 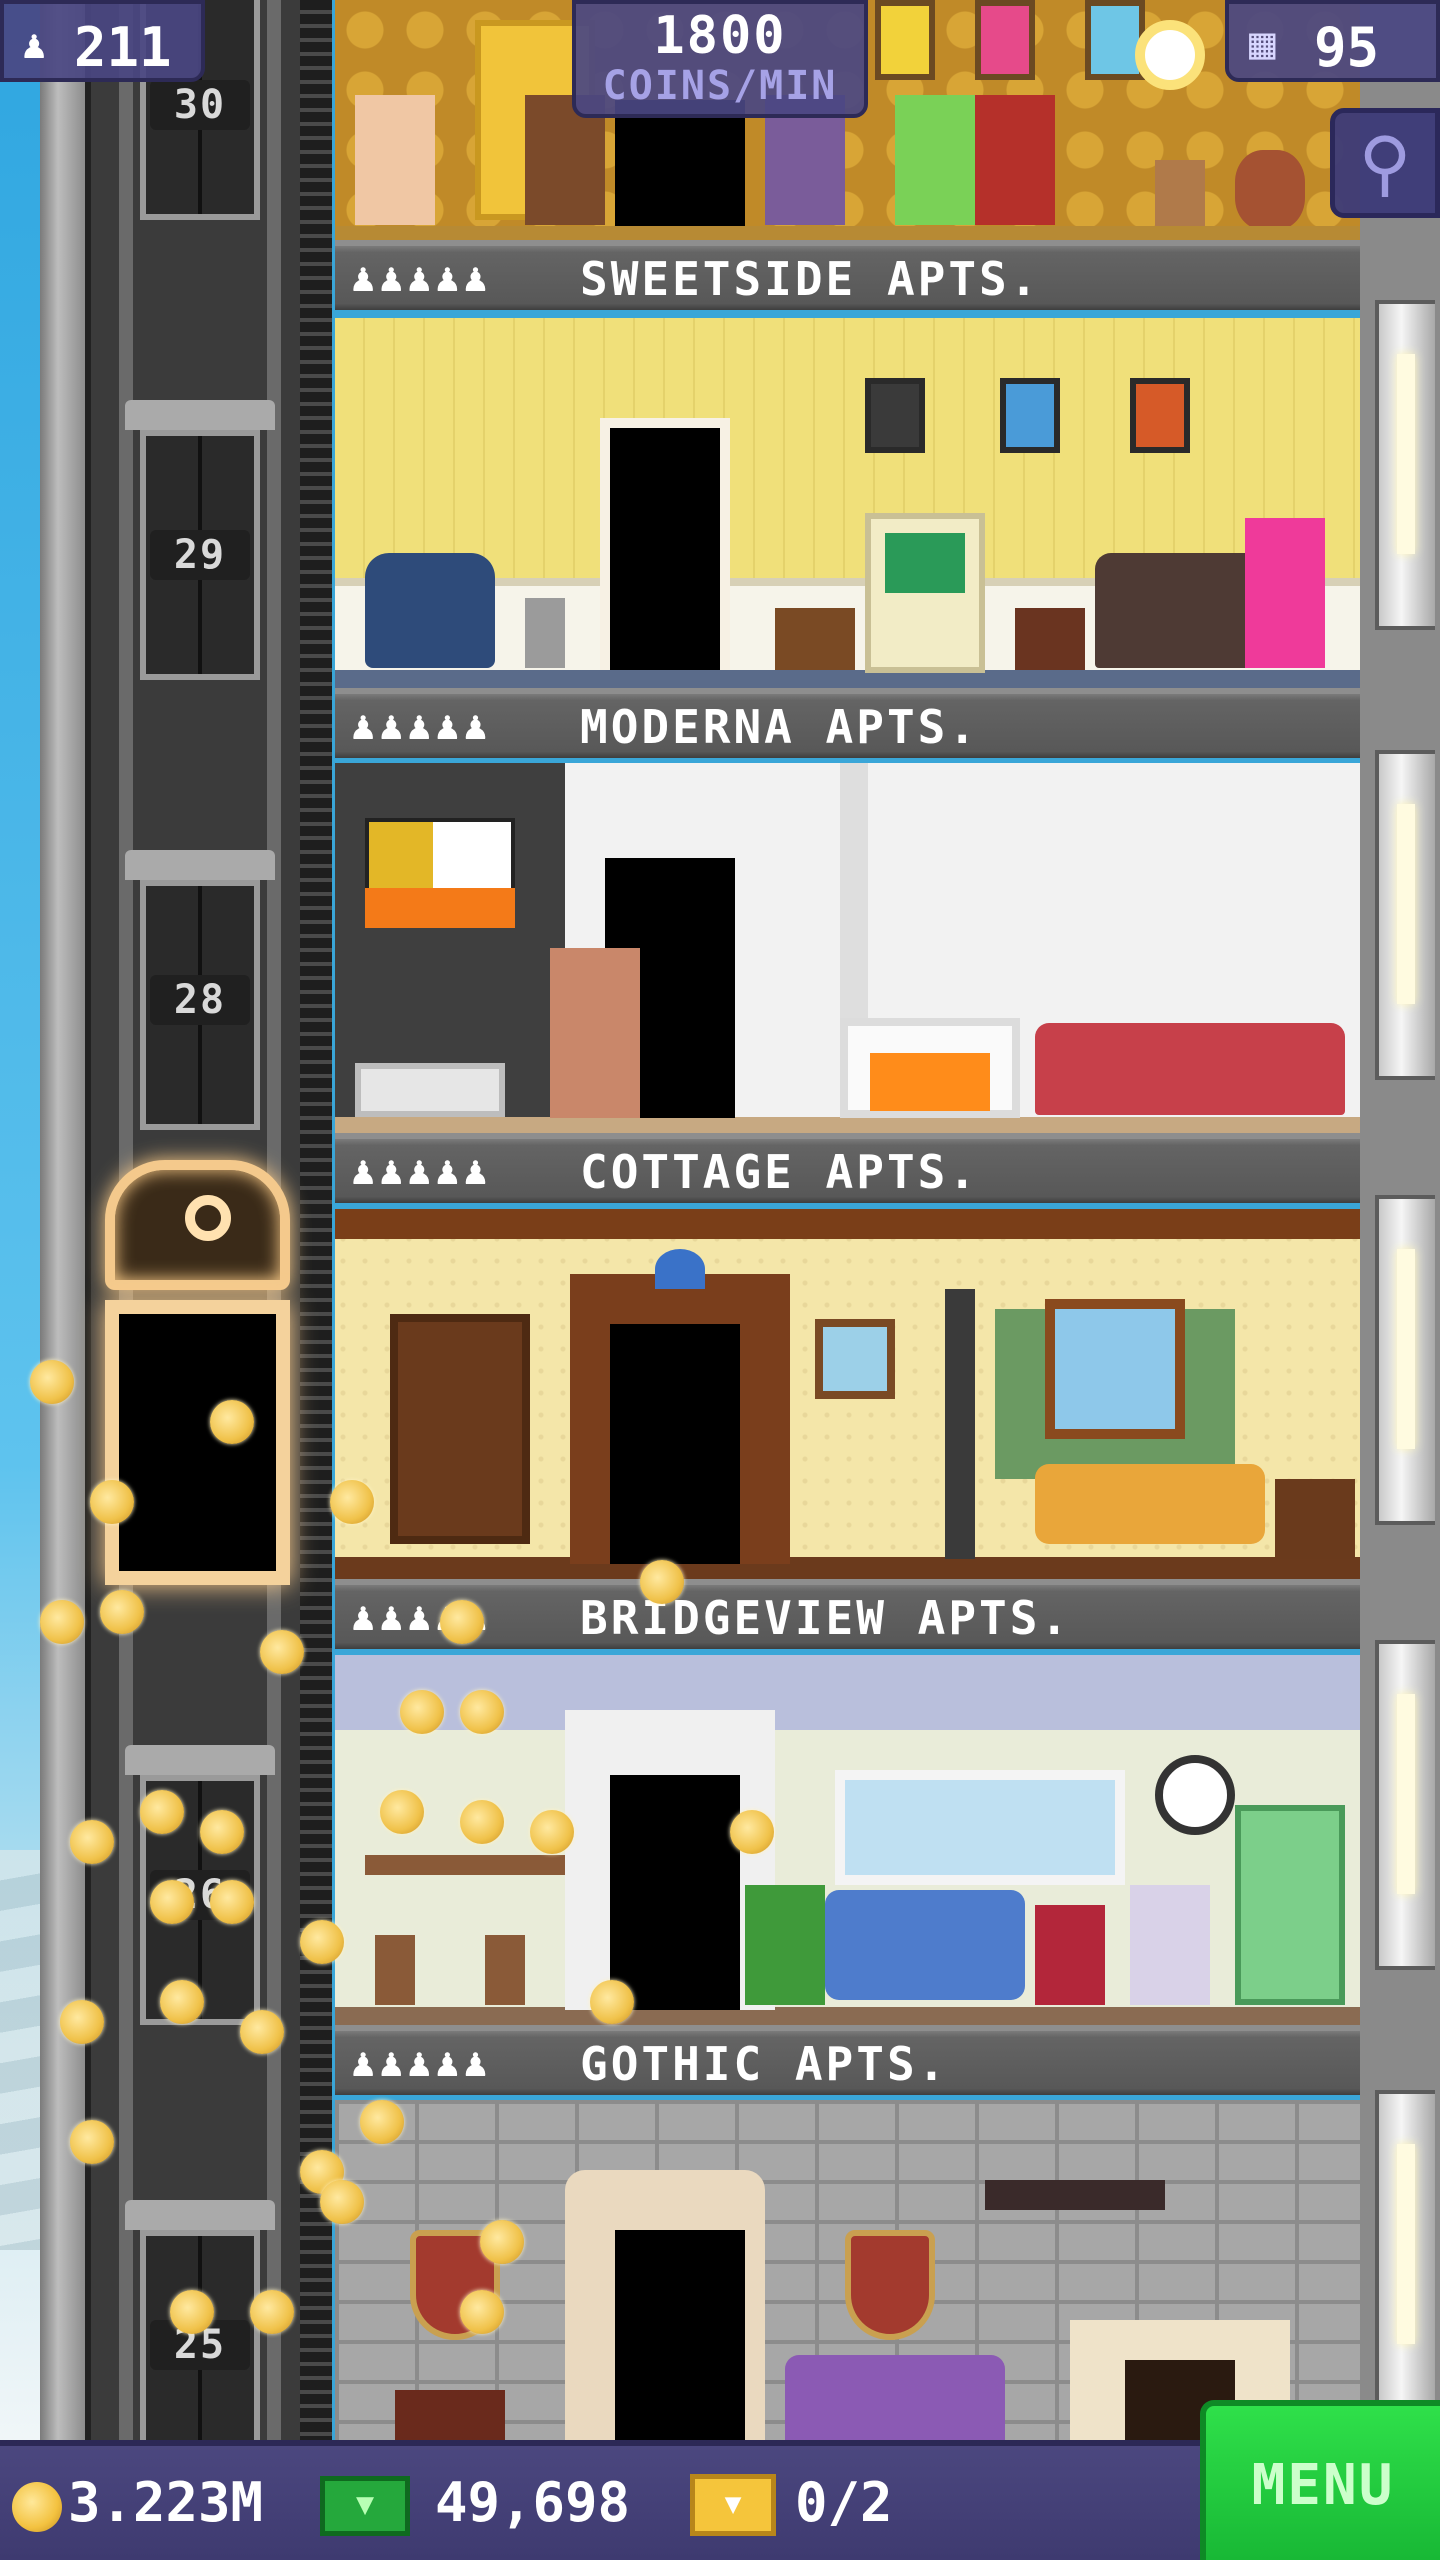 I want to click on floor-bar-26: ♟♟♟♟♟ GOTHIC APTS., so click(x=847, y=2060).